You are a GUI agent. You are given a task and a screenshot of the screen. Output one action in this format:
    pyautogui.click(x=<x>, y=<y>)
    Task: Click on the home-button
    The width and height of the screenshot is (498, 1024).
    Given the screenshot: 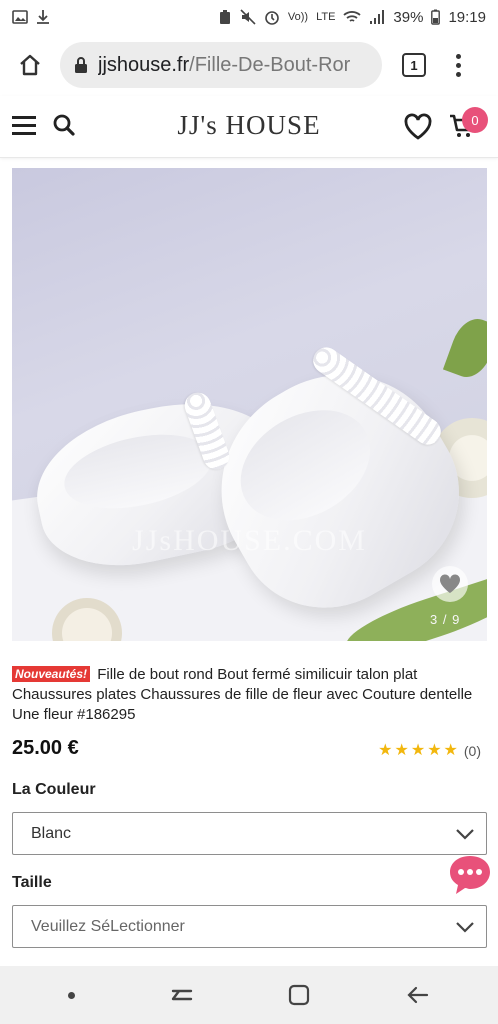 What is the action you would take?
    pyautogui.click(x=30, y=65)
    